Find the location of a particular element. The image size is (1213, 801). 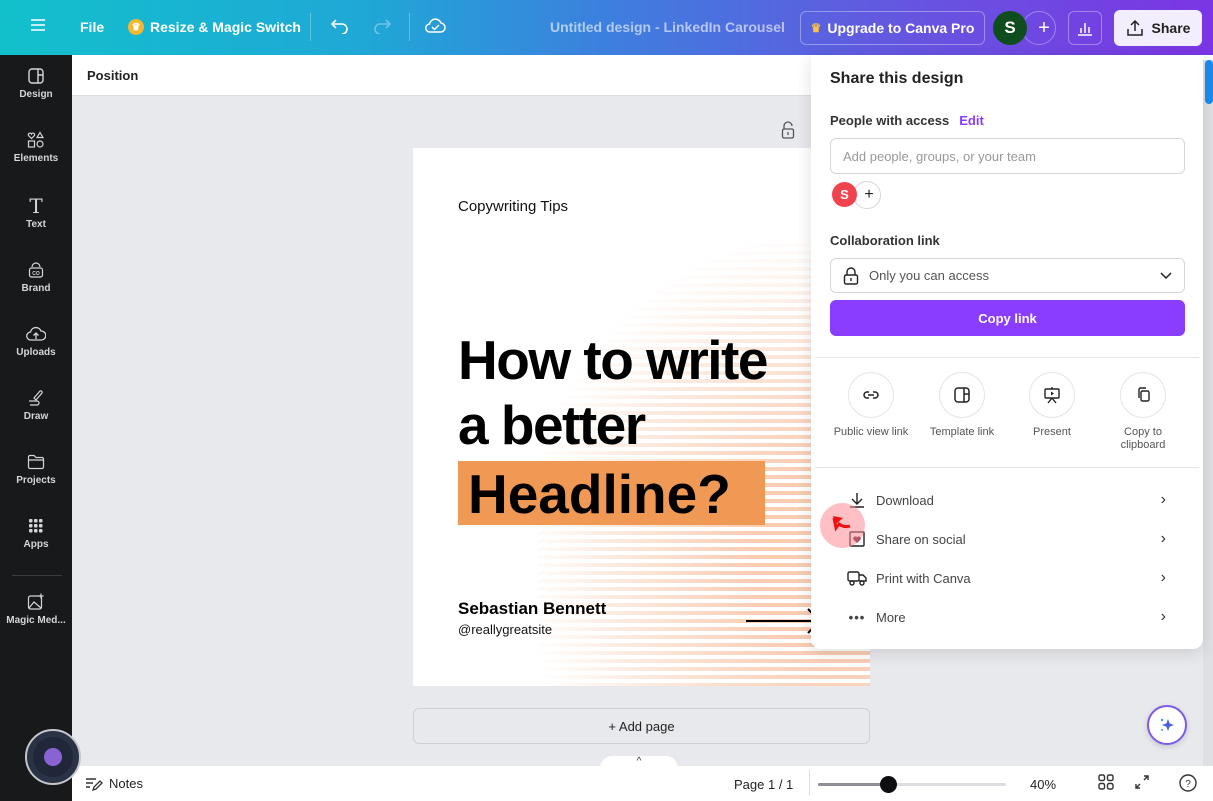

scrollbar-thumb is located at coordinates (1209, 82).